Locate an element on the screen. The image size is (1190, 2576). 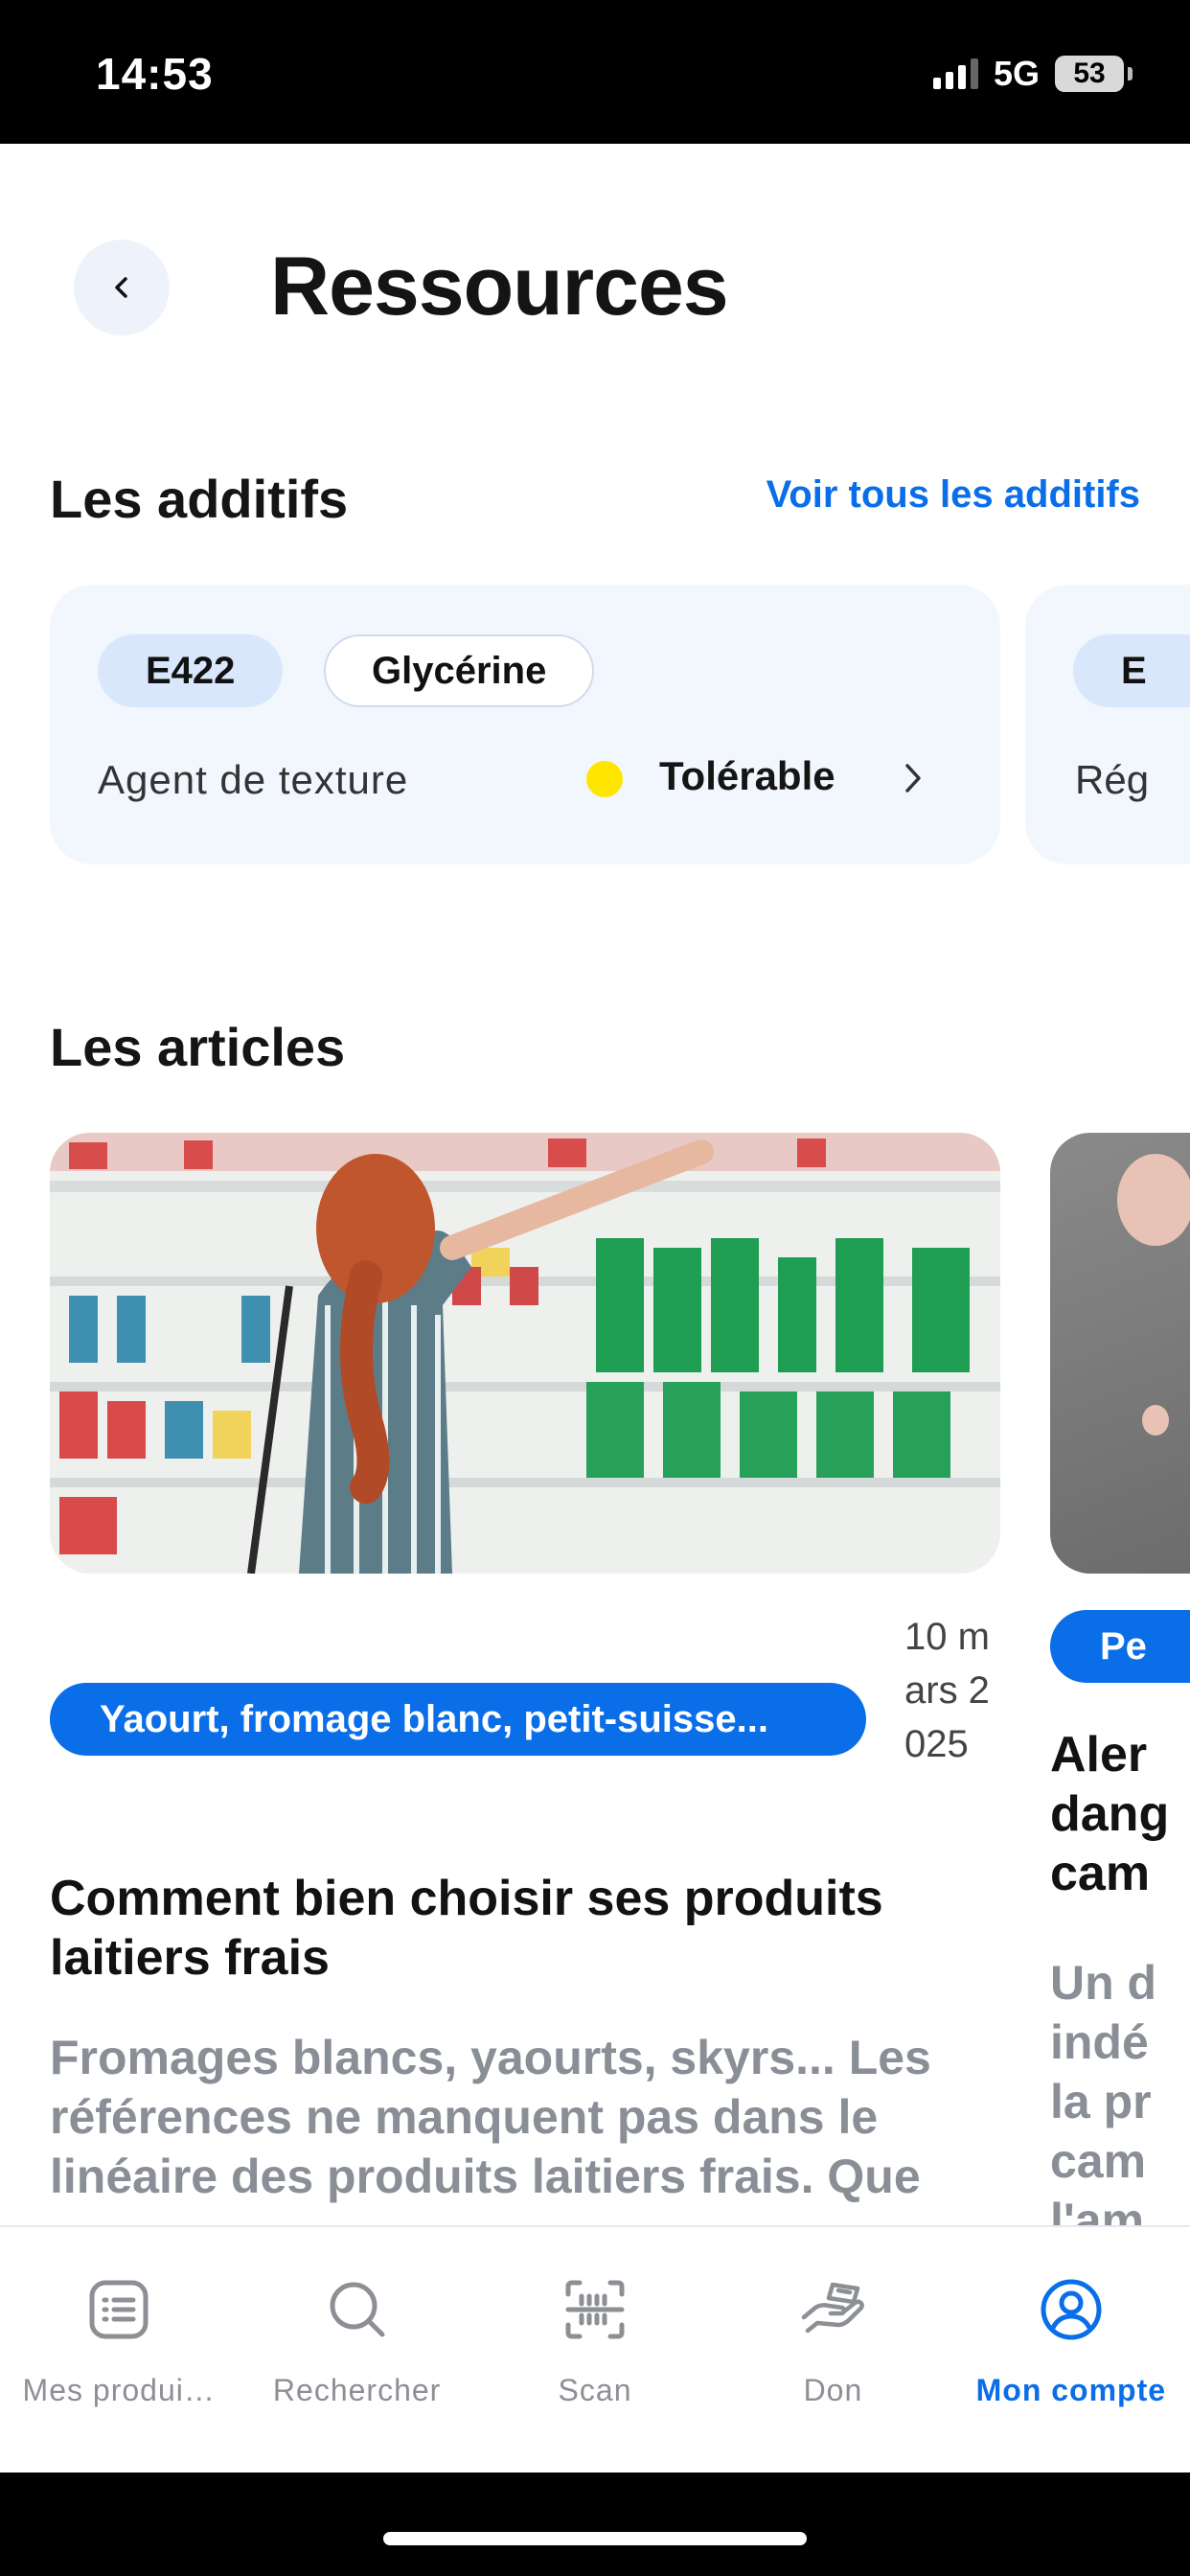
article-excerpt: Un d indé la pr cam l'am is located at coordinates (1103, 2101).